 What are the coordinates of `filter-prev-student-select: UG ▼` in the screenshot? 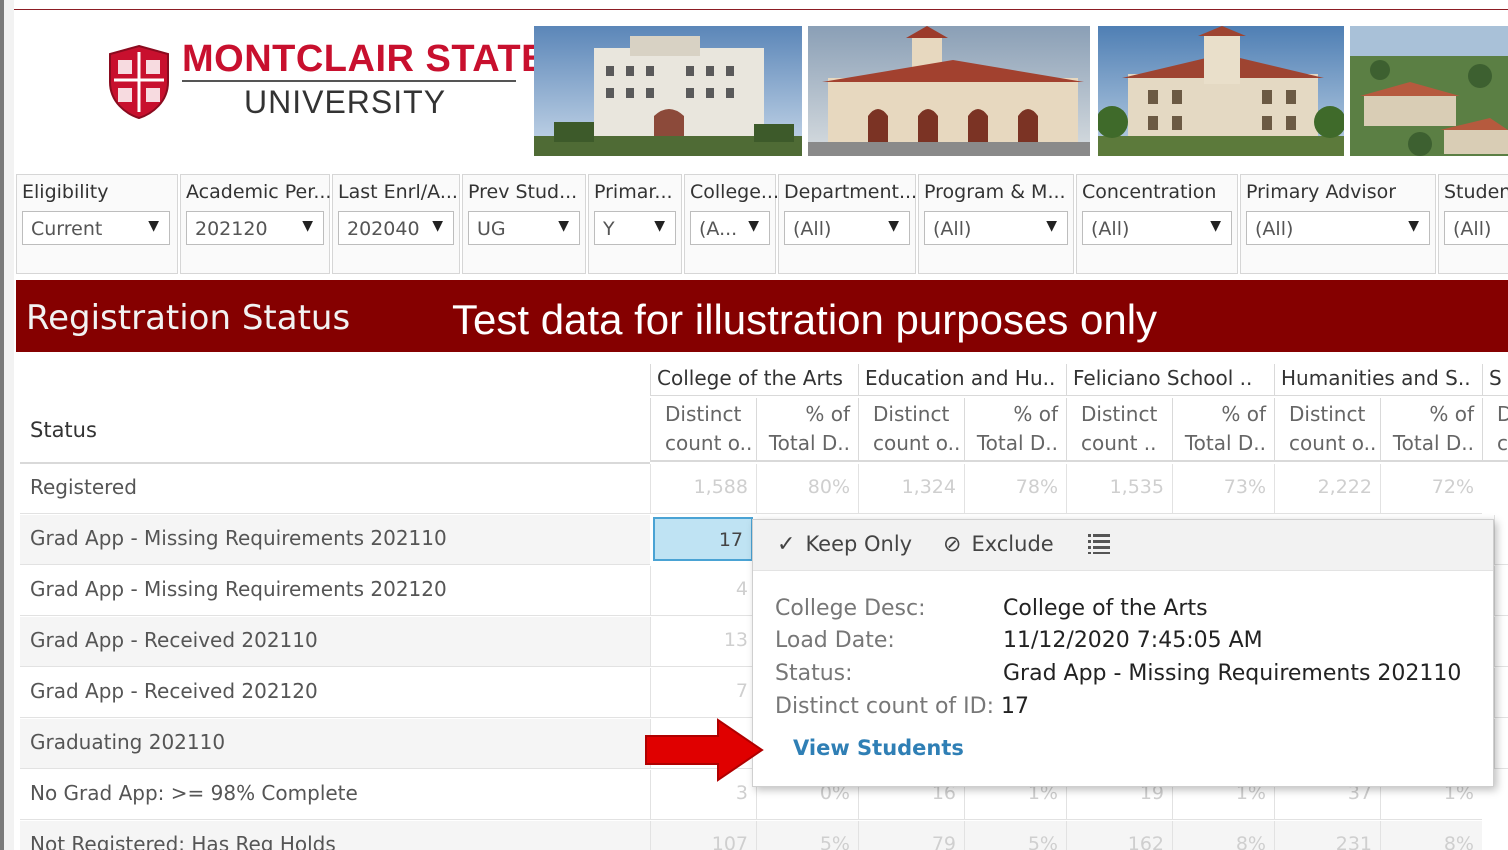 It's located at (524, 228).